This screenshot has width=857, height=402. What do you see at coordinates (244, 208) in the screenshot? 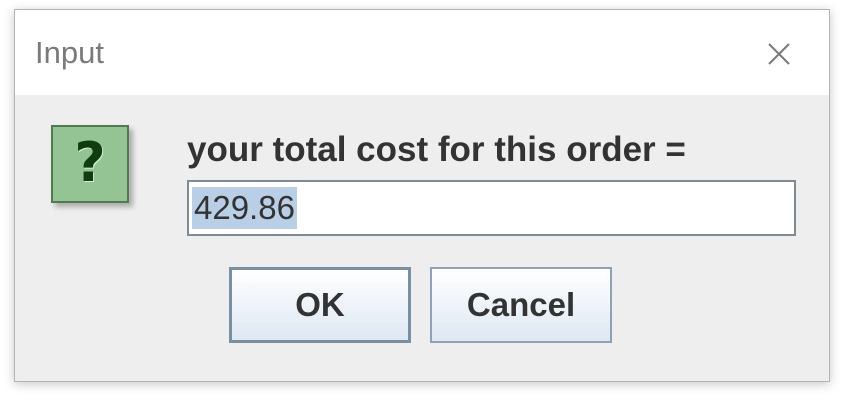
I see `input-selected-text: 429.86` at bounding box center [244, 208].